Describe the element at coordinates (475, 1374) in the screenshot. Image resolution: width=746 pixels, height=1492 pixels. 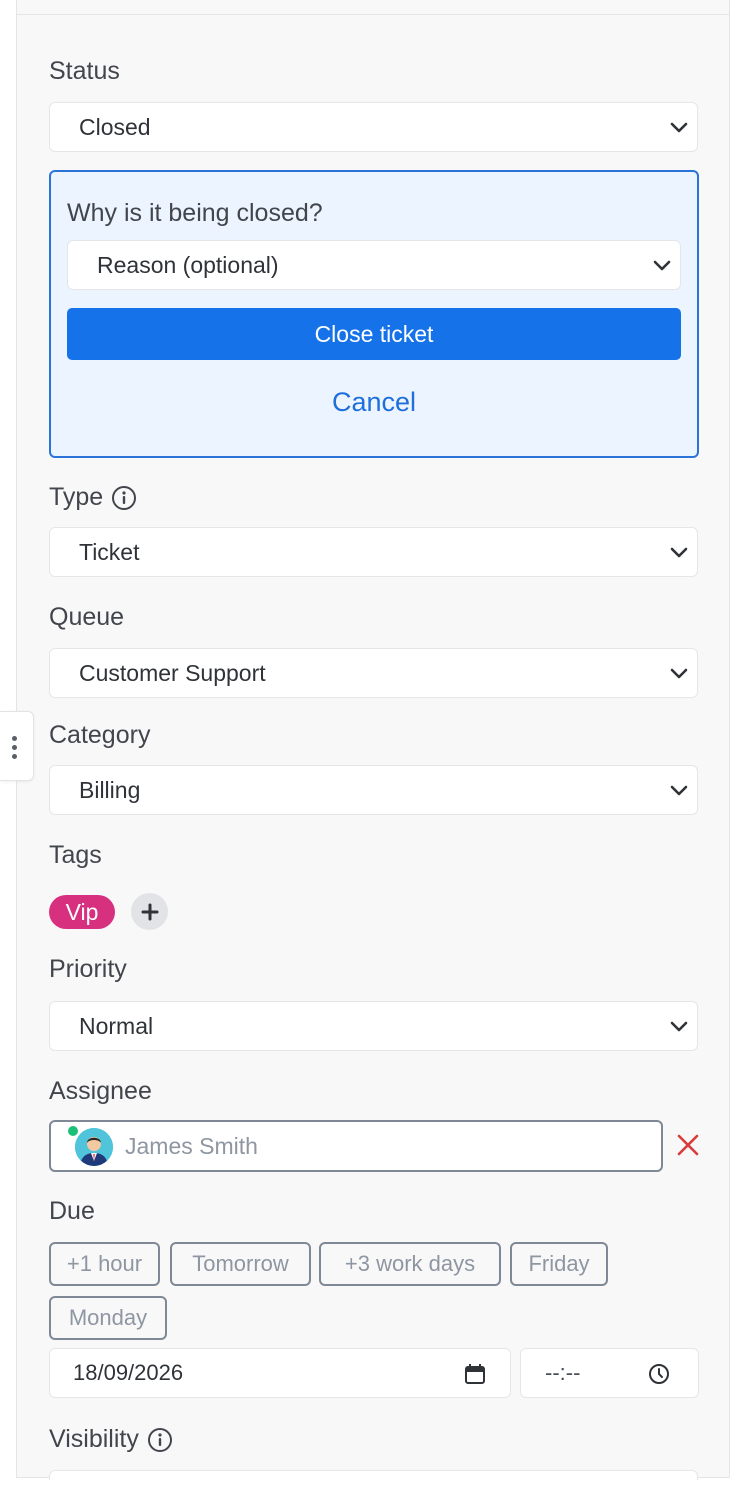
I see `calendar-icon` at that location.